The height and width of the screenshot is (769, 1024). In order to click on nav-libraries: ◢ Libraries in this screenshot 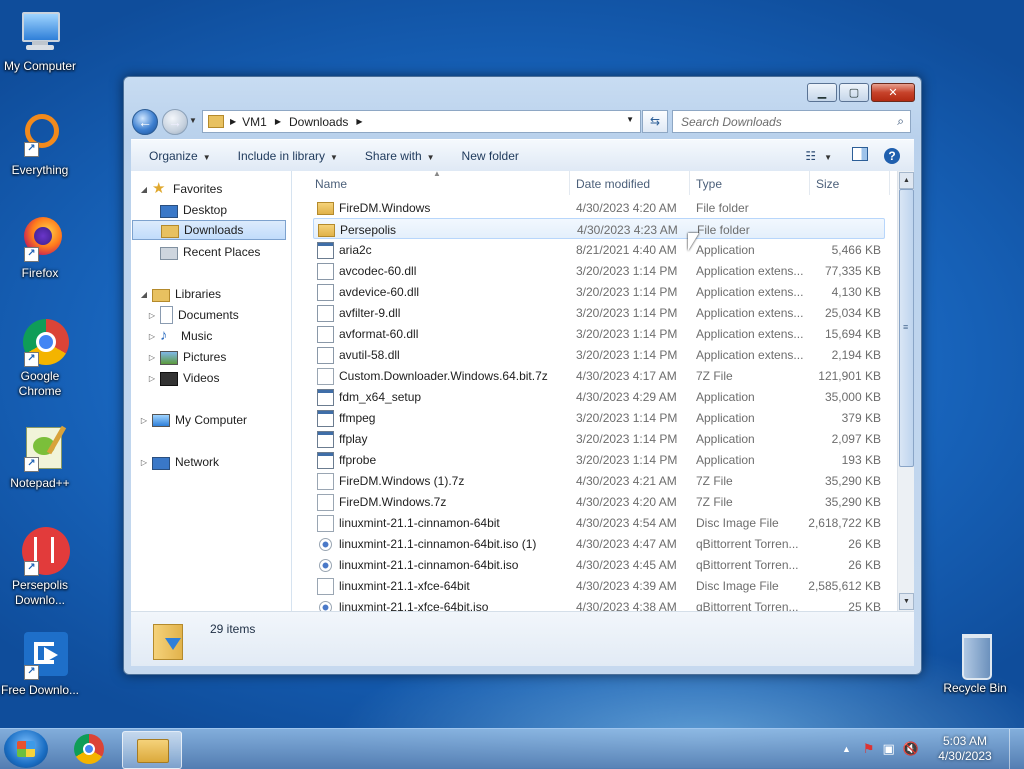, I will do `click(180, 294)`.